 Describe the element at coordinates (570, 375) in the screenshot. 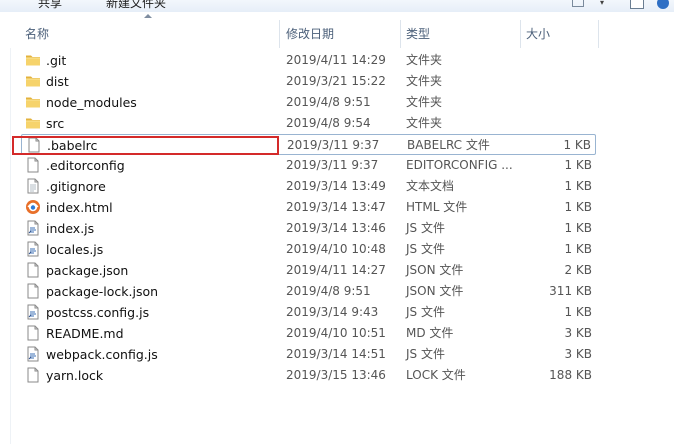

I see `file-size: 188 KB` at that location.